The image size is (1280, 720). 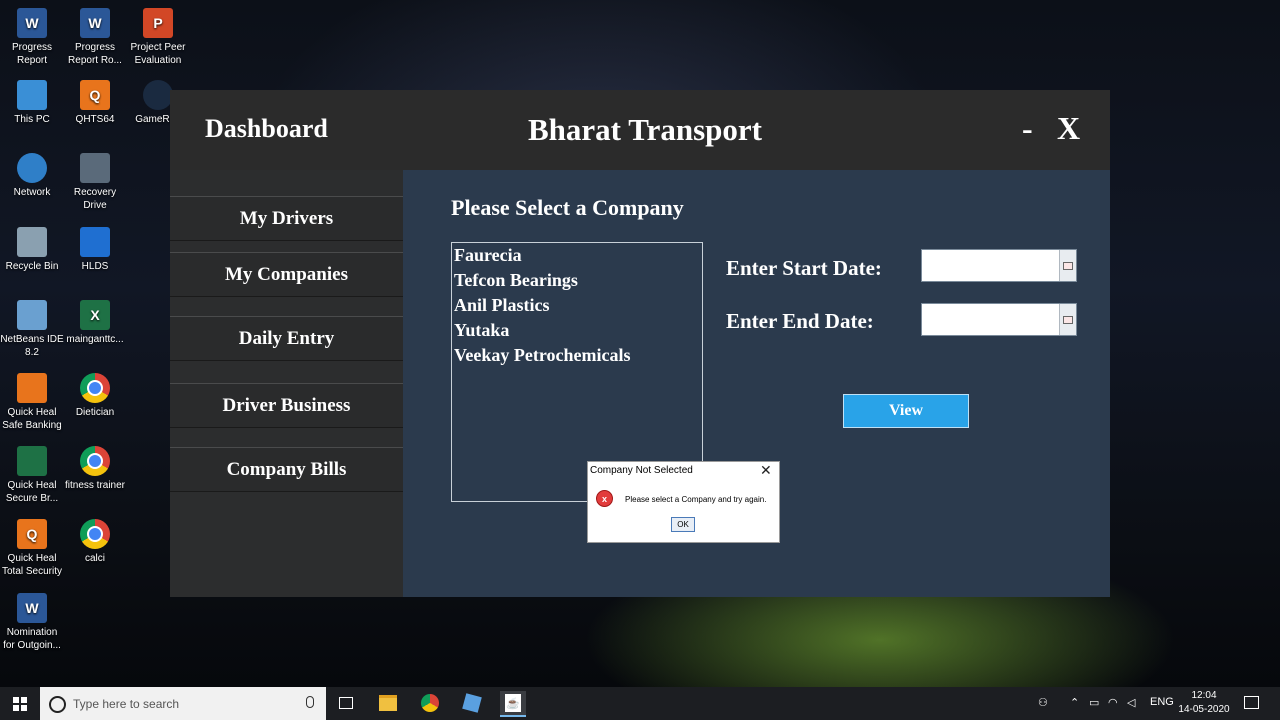 I want to click on desktop-icon-network: Network, so click(x=32, y=176).